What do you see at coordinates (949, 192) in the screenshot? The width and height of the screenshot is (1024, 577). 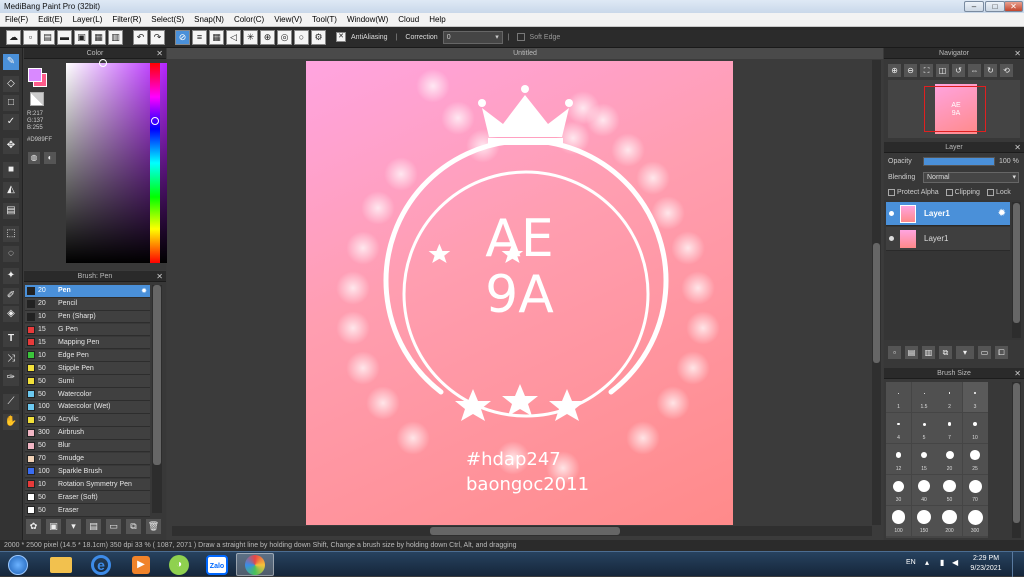 I see `clipping-checkbox` at bounding box center [949, 192].